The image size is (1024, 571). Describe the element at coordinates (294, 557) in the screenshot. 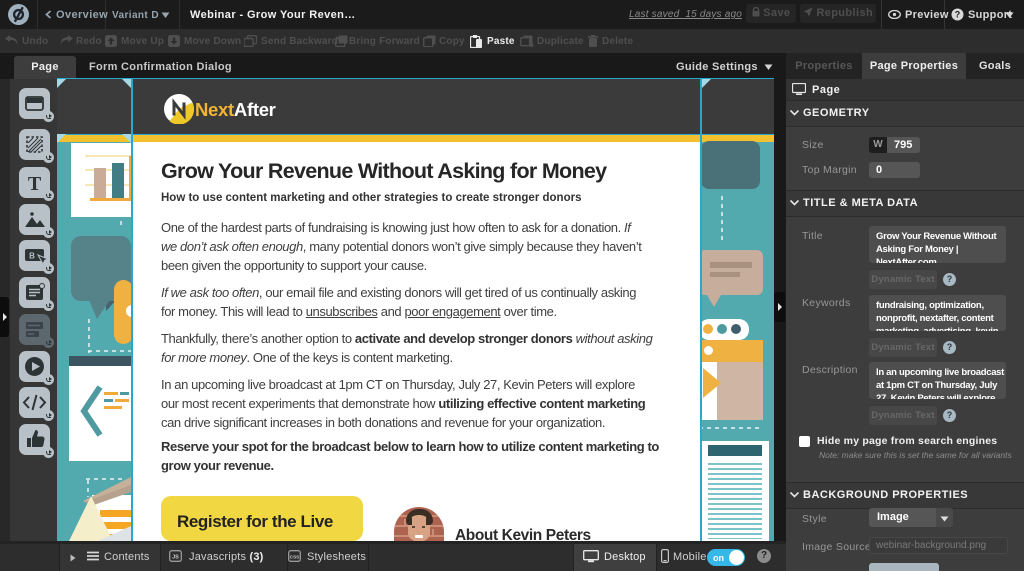

I see `svg-text: CSS` at that location.